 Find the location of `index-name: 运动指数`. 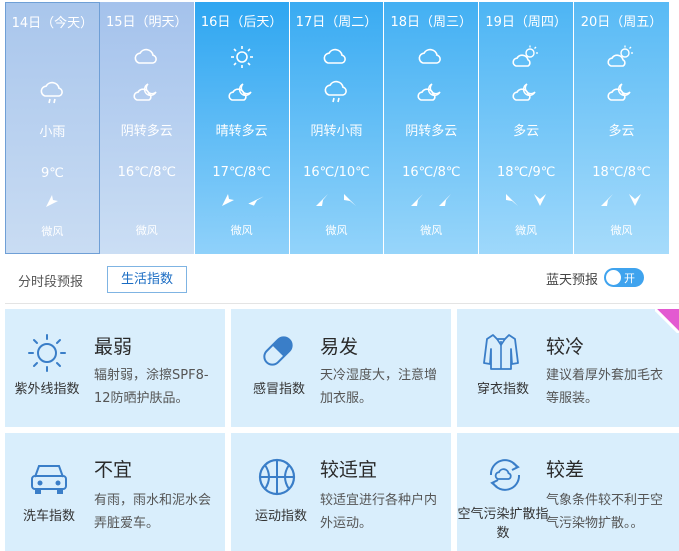

index-name: 运动指数 is located at coordinates (280, 516).